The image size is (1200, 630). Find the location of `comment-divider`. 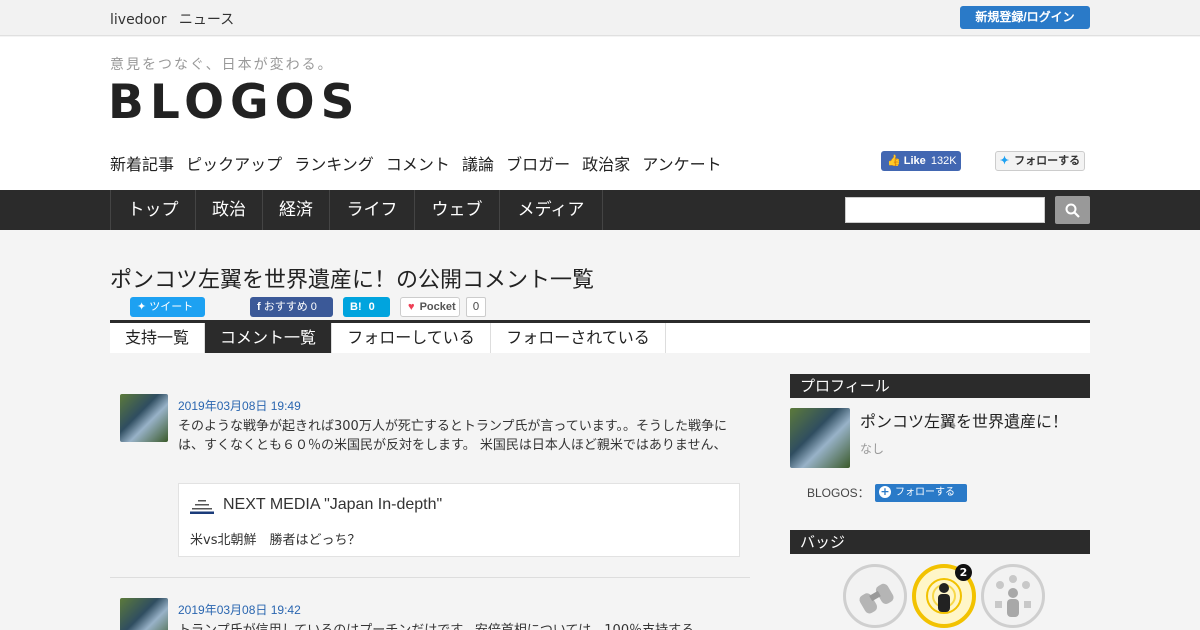

comment-divider is located at coordinates (430, 577).